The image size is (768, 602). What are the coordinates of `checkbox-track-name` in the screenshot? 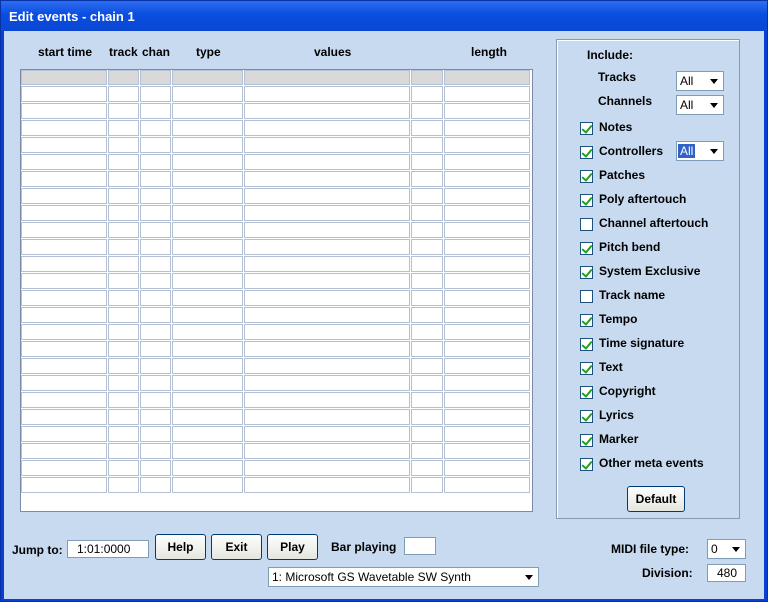 It's located at (586, 296).